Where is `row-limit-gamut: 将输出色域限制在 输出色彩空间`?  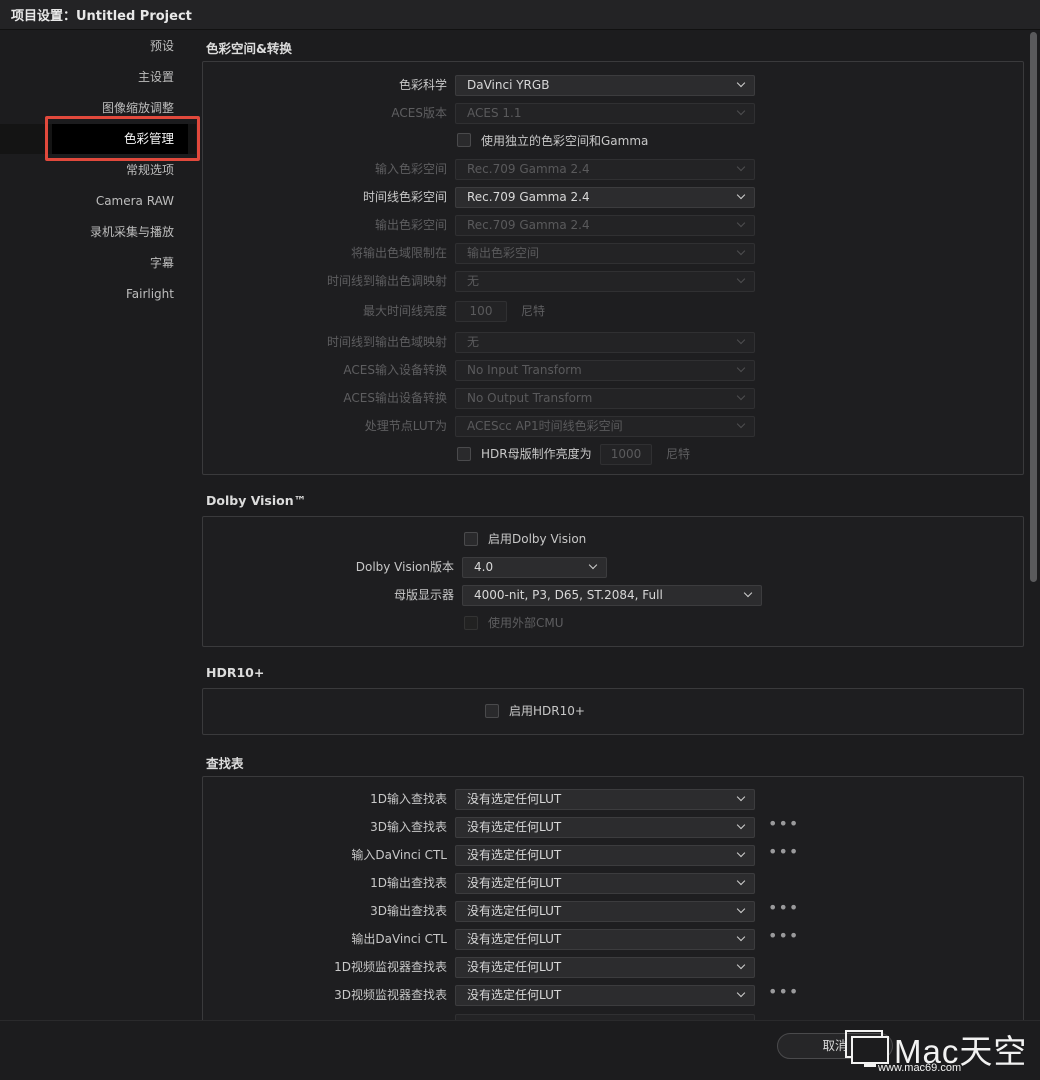
row-limit-gamut: 将输出色域限制在 输出色彩空间 is located at coordinates (613, 253).